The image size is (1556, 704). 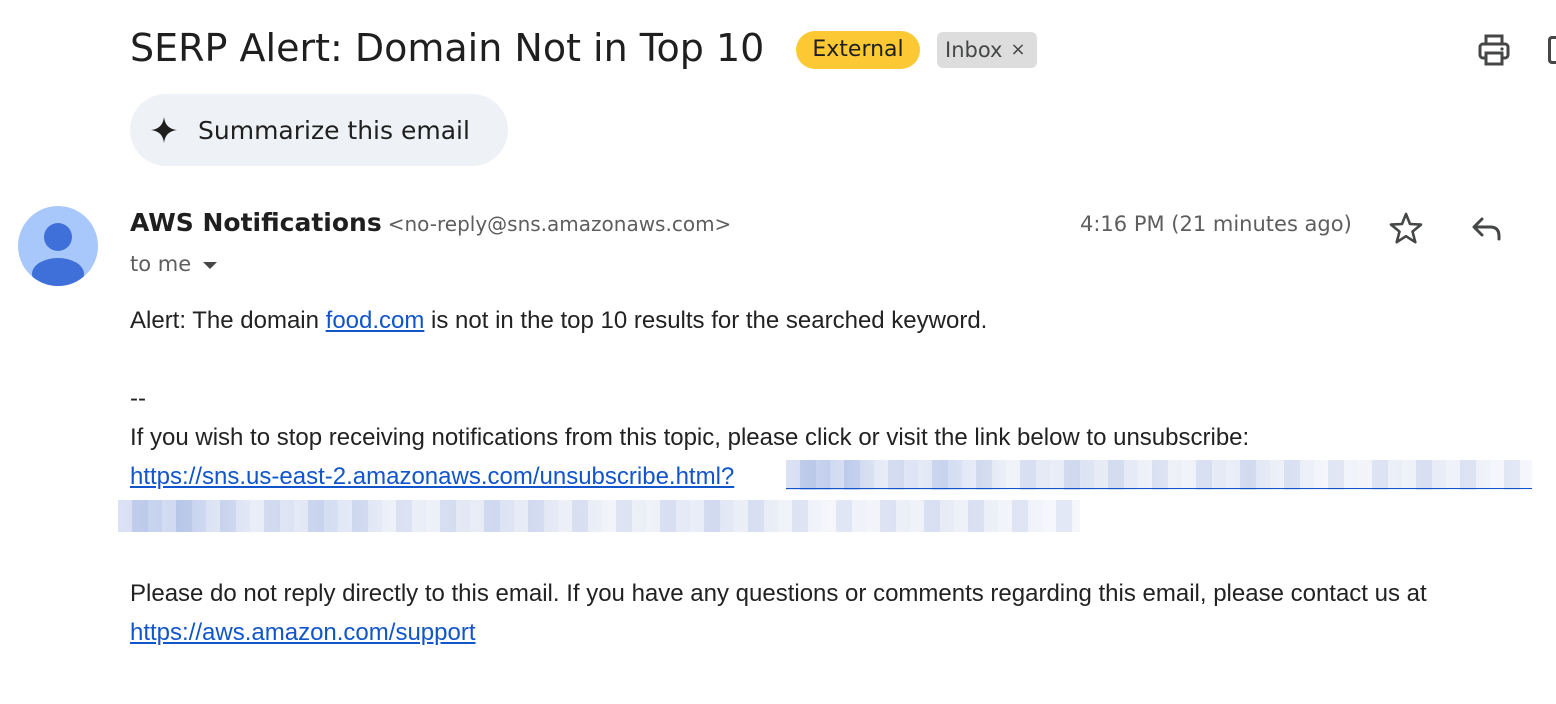 I want to click on sender-avatar, so click(x=58, y=246).